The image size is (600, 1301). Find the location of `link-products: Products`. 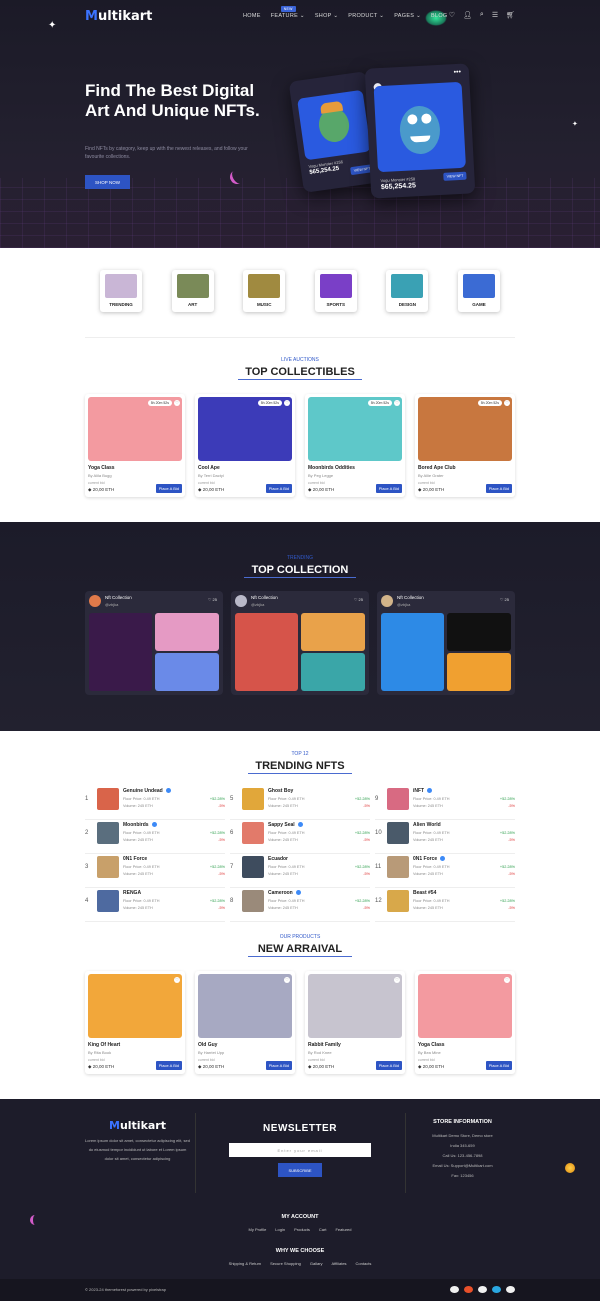

link-products: Products is located at coordinates (302, 1229).